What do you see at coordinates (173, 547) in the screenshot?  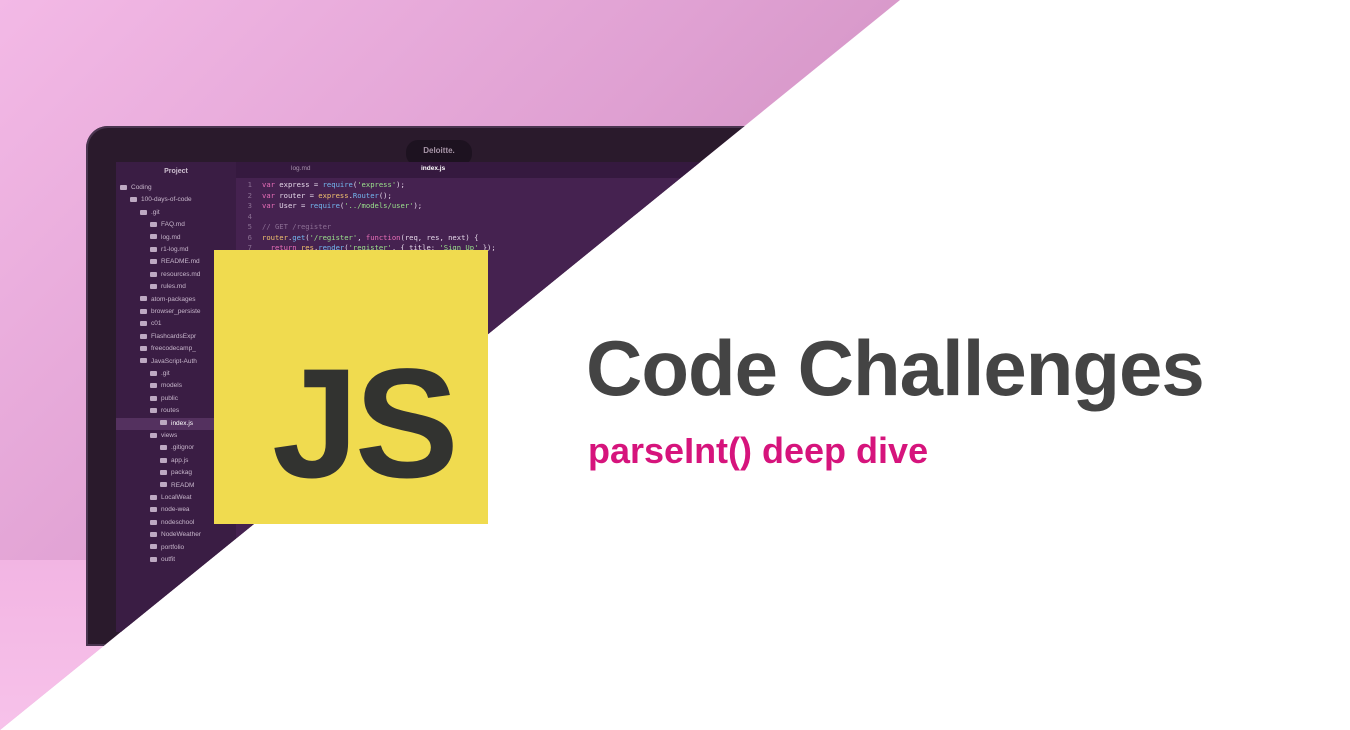 I see `tree-item-label: portfolio` at bounding box center [173, 547].